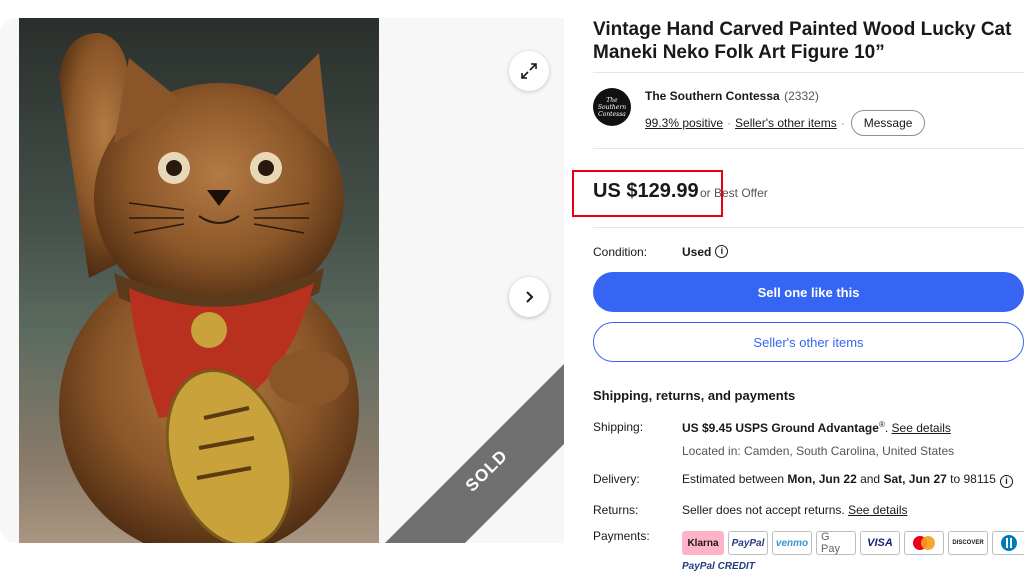  Describe the element at coordinates (694, 395) in the screenshot. I see `shipping-section-title: Shipping, returns, and payments` at that location.